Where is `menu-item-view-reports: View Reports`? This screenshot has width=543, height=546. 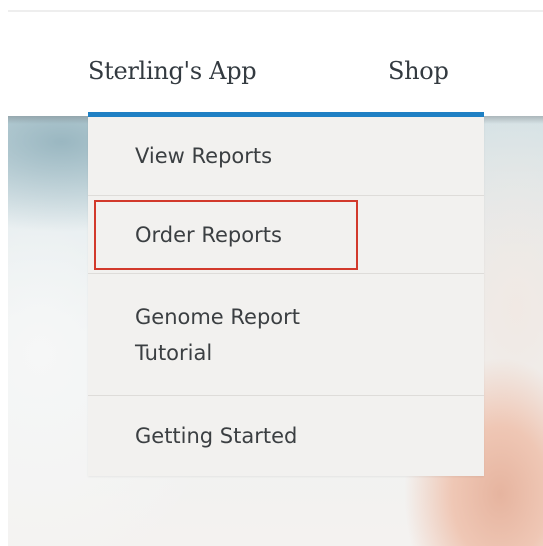 menu-item-view-reports: View Reports is located at coordinates (286, 156).